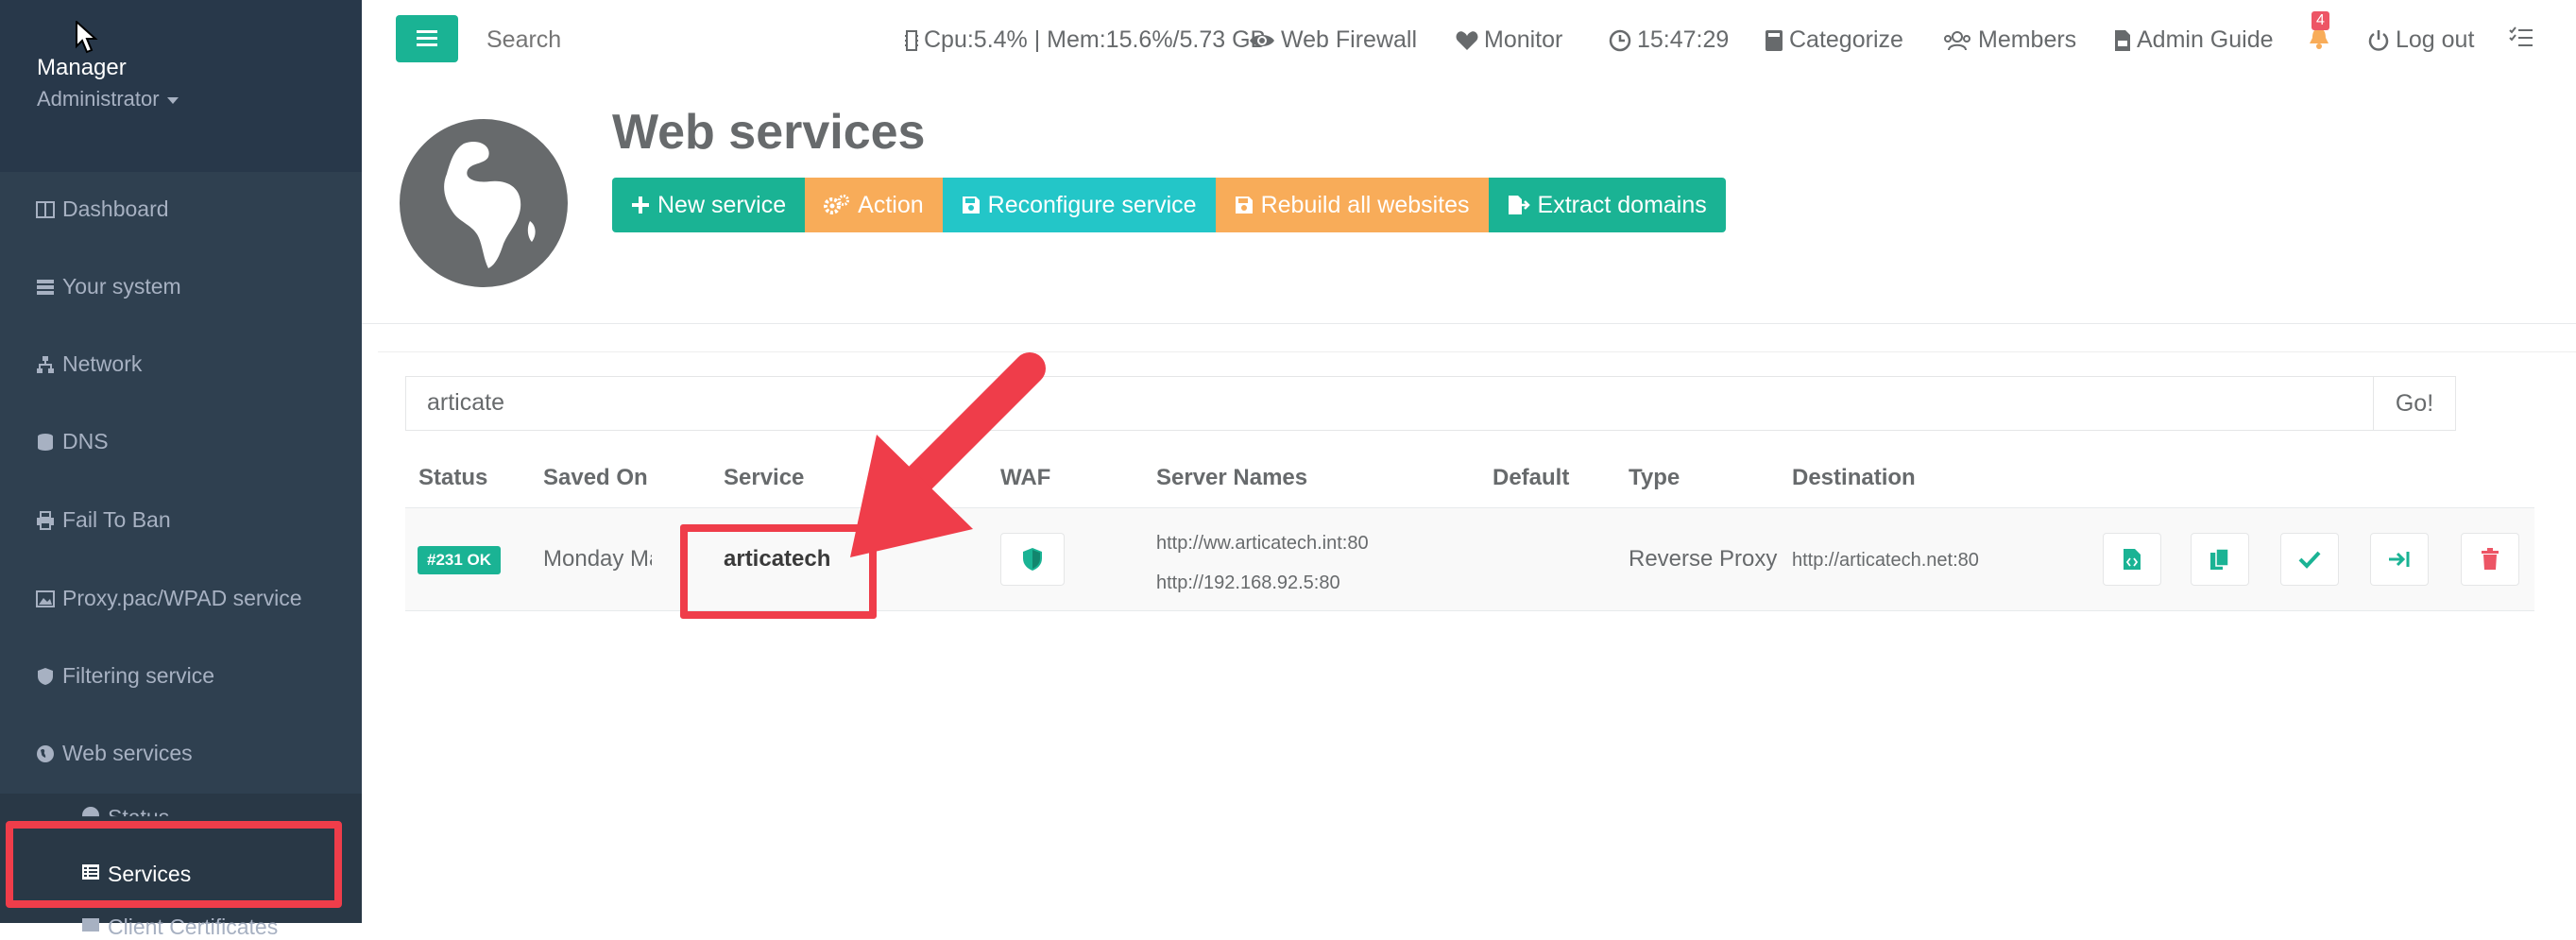 Image resolution: width=2576 pixels, height=940 pixels. What do you see at coordinates (595, 478) in the screenshot?
I see `column-header-saved-on: Saved On` at bounding box center [595, 478].